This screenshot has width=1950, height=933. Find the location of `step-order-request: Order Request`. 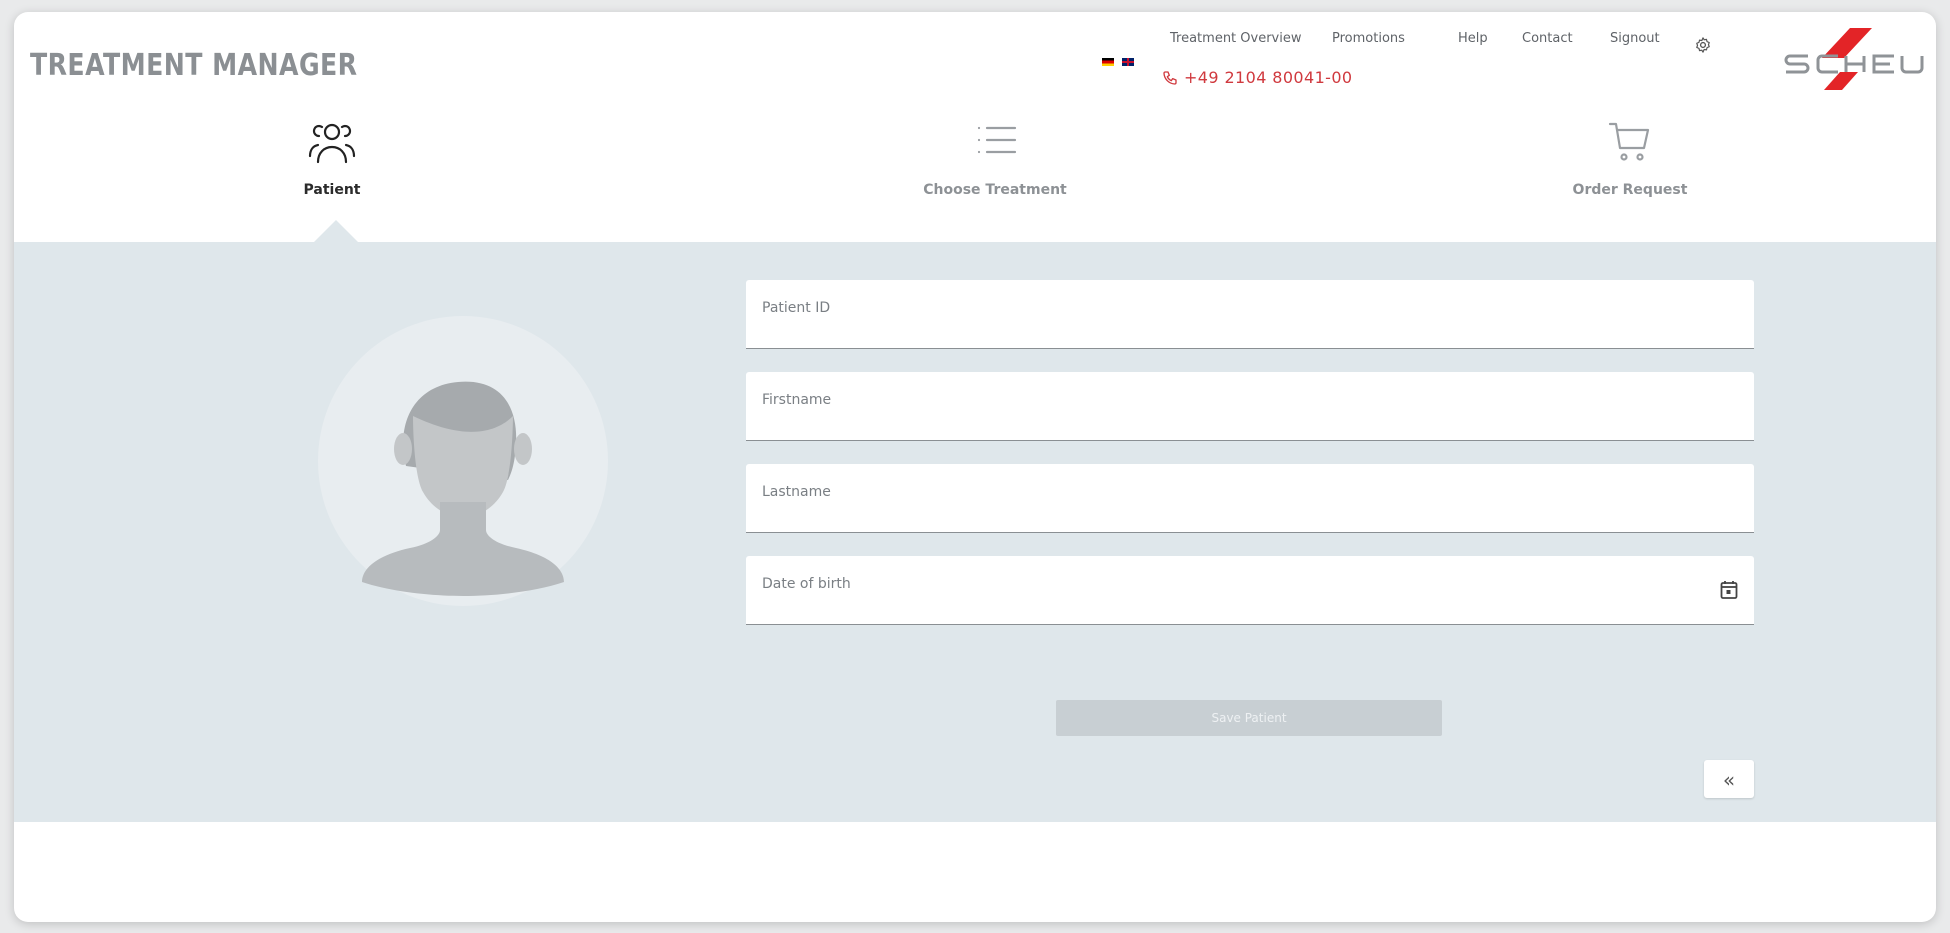

step-order-request: Order Request is located at coordinates (1630, 159).